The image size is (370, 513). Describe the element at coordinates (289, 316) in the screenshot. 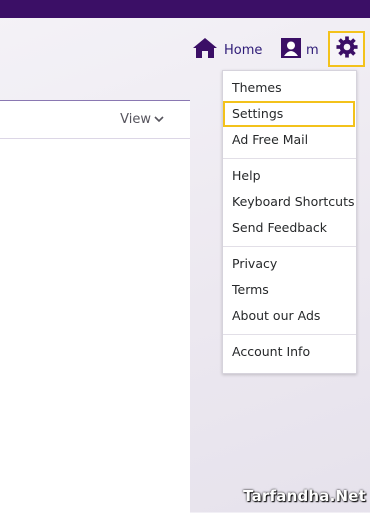

I see `menu-item-about-our-ads: About our Ads` at that location.